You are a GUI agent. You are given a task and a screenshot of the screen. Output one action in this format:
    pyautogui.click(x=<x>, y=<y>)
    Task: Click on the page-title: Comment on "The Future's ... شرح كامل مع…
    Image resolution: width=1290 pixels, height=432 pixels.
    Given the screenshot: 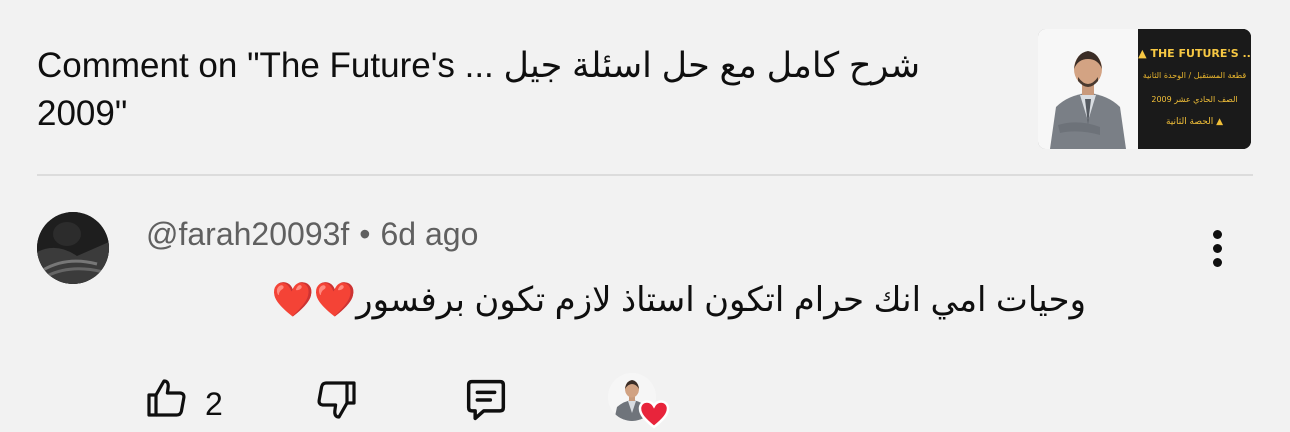 What is the action you would take?
    pyautogui.click(x=479, y=89)
    